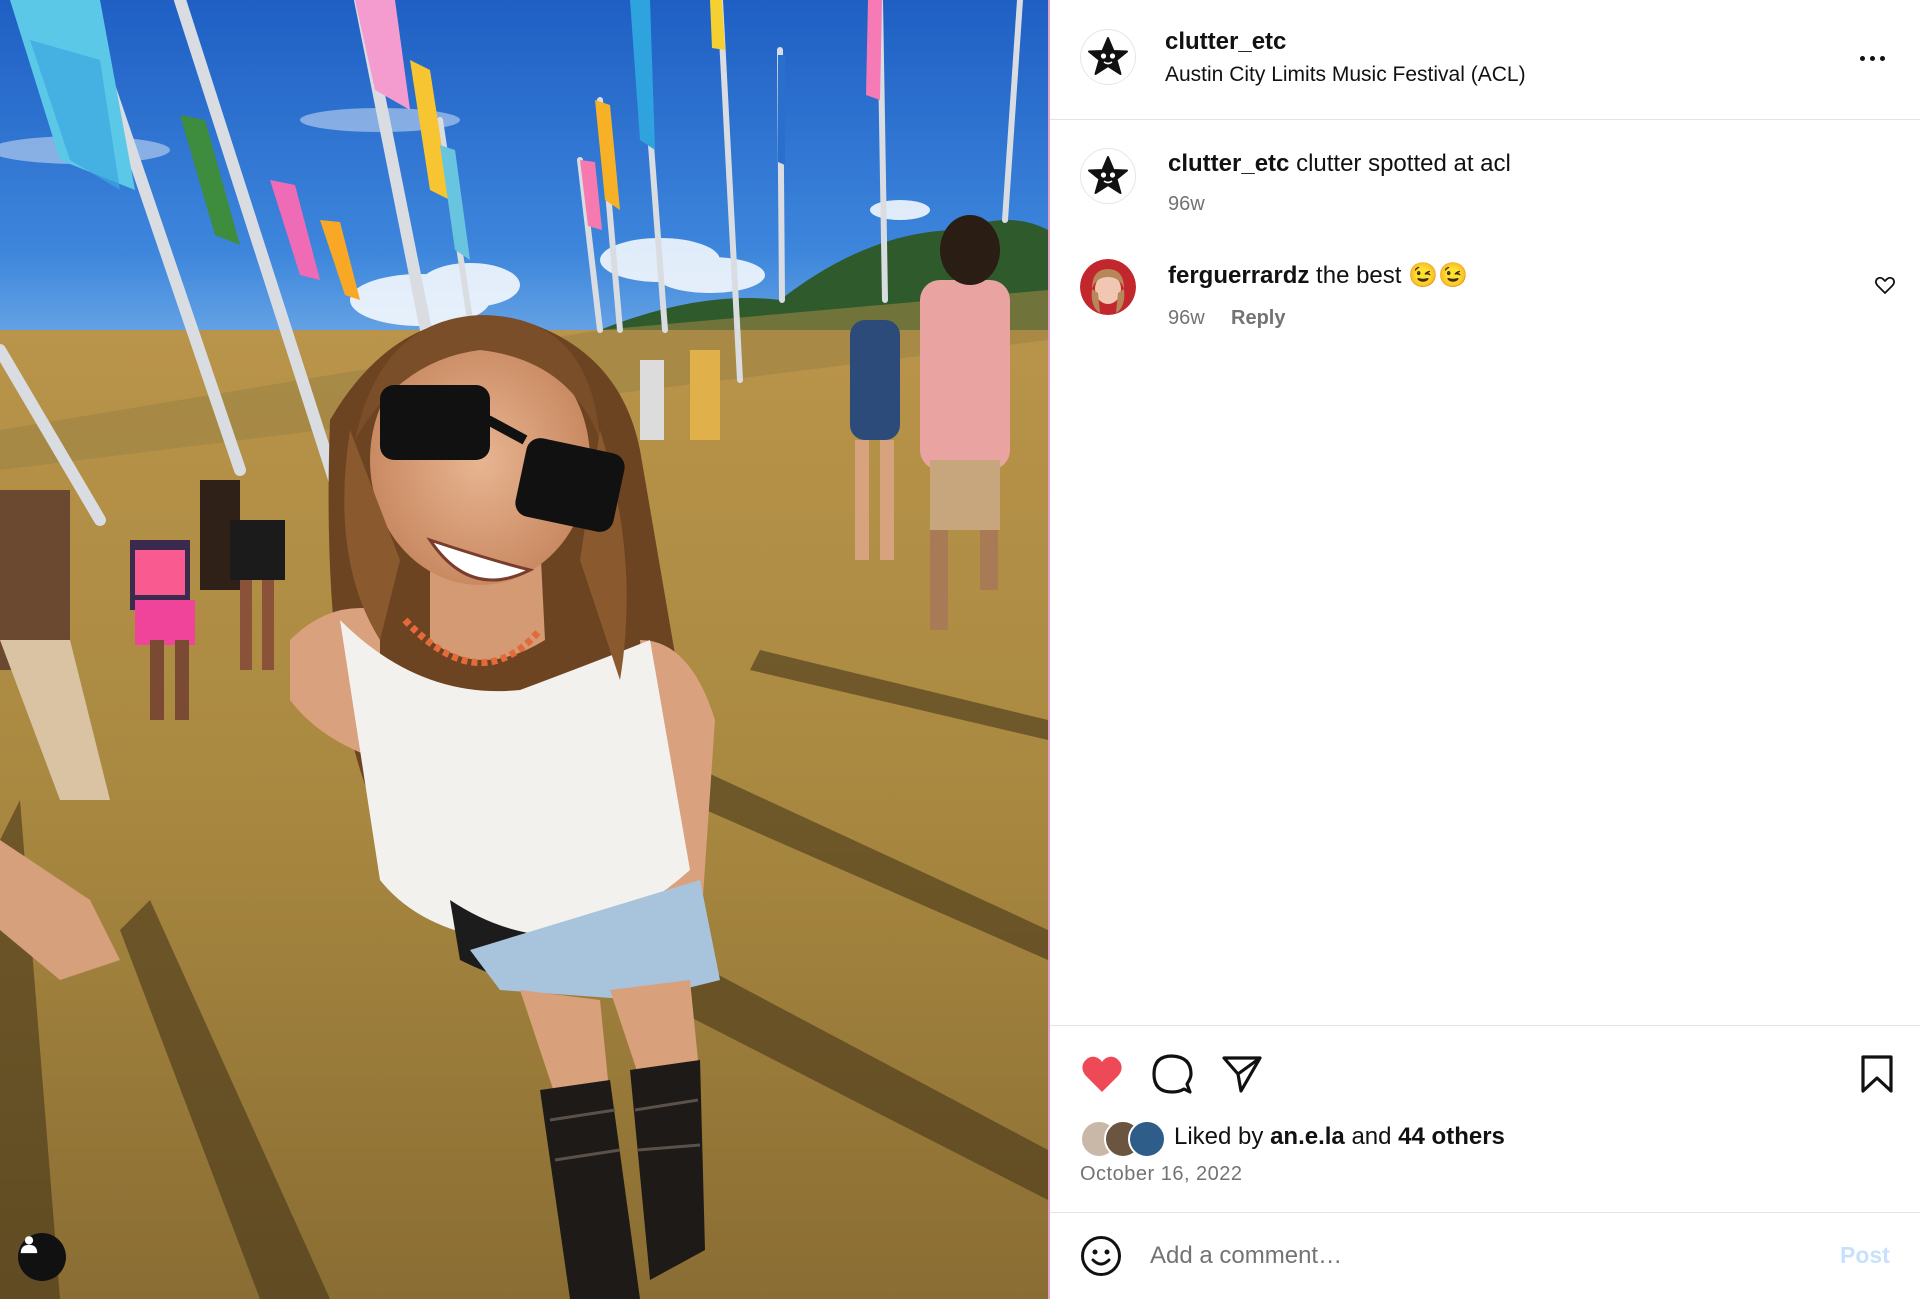 Image resolution: width=1920 pixels, height=1299 pixels. I want to click on comment-icon, so click(1172, 1074).